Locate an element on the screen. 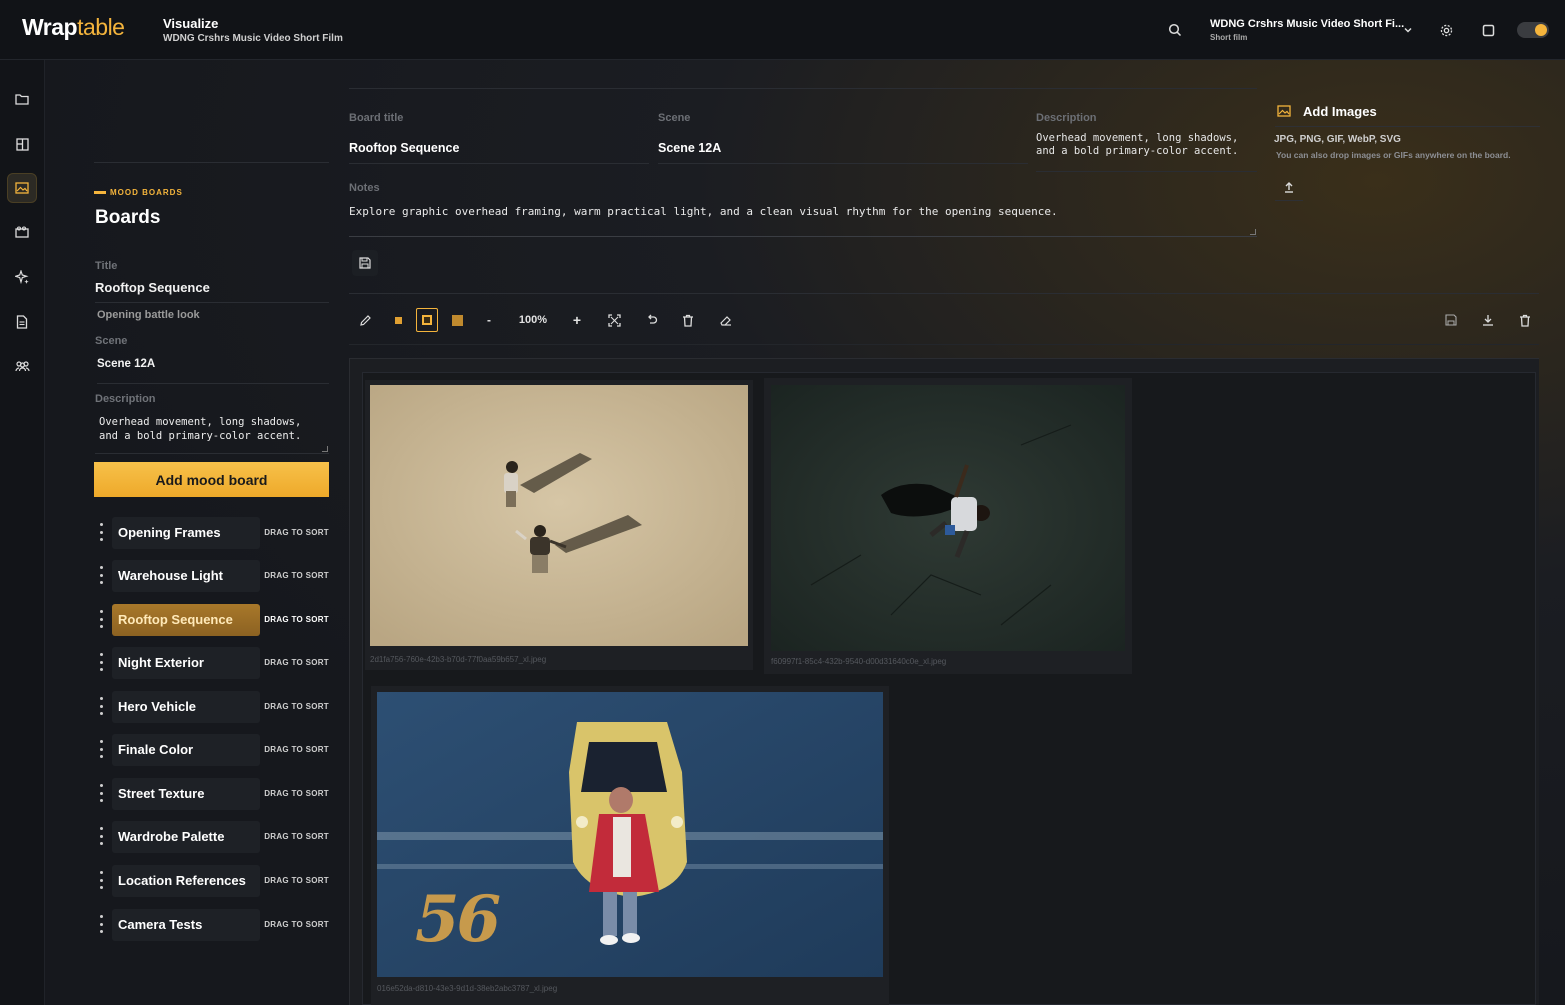 This screenshot has height=1005, width=1565. gear-icon is located at coordinates (1446, 30).